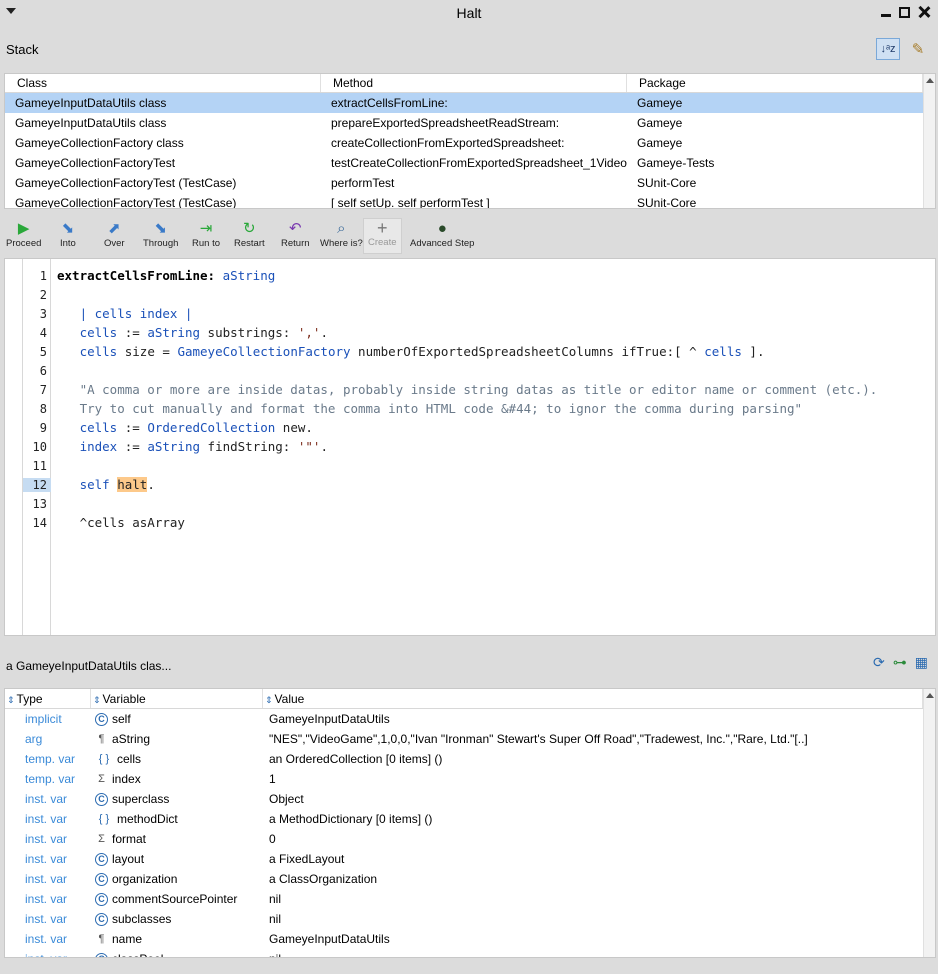 Image resolution: width=938 pixels, height=974 pixels. I want to click on code-token: ., so click(324, 332).